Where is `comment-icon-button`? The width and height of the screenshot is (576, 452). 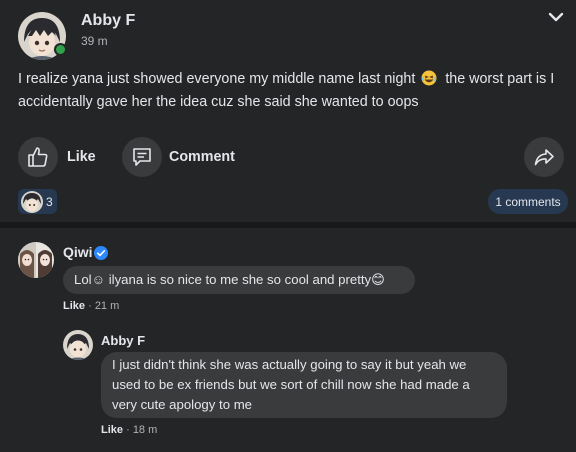 comment-icon-button is located at coordinates (142, 157).